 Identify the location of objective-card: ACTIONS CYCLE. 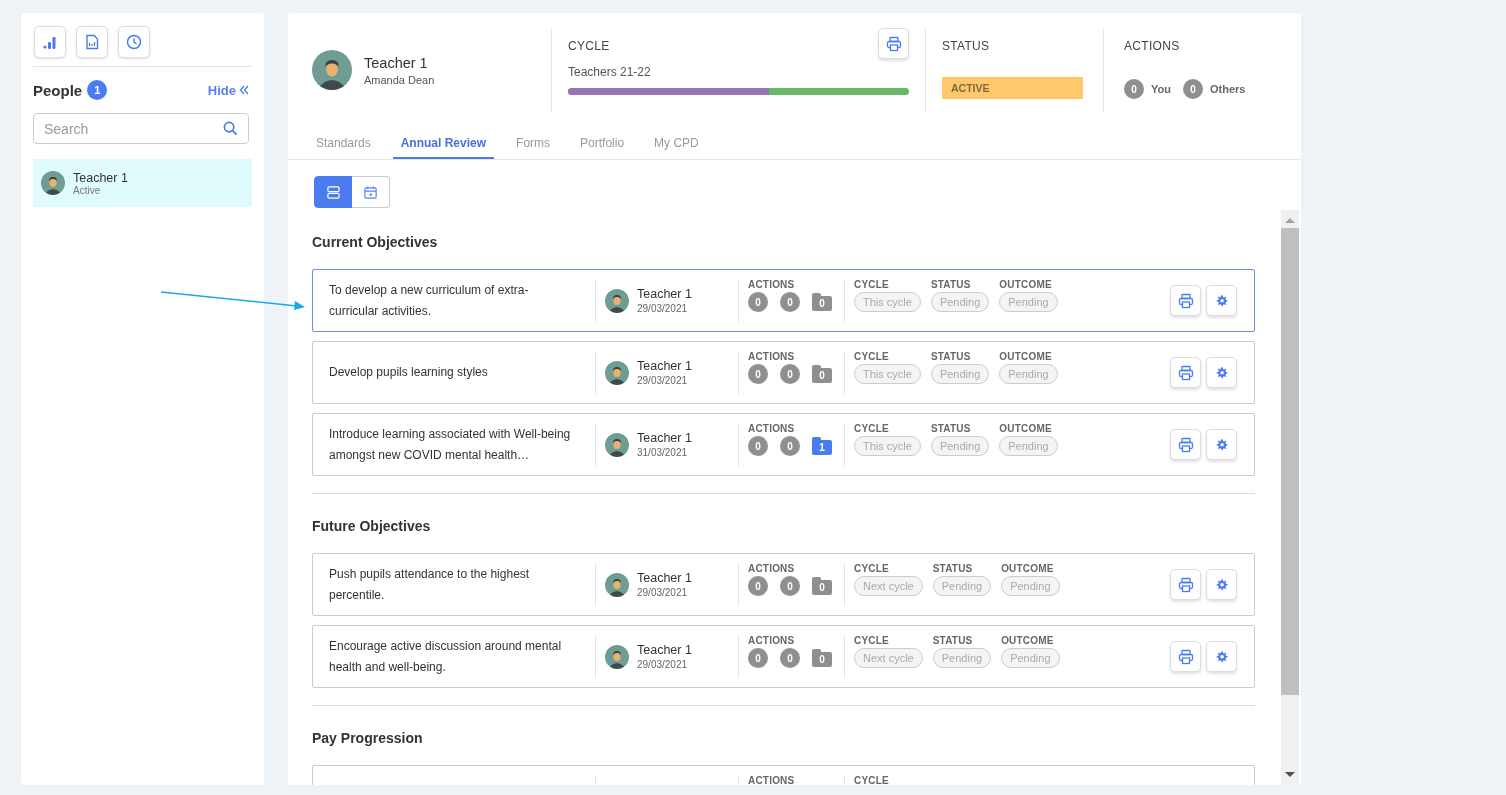
(783, 775).